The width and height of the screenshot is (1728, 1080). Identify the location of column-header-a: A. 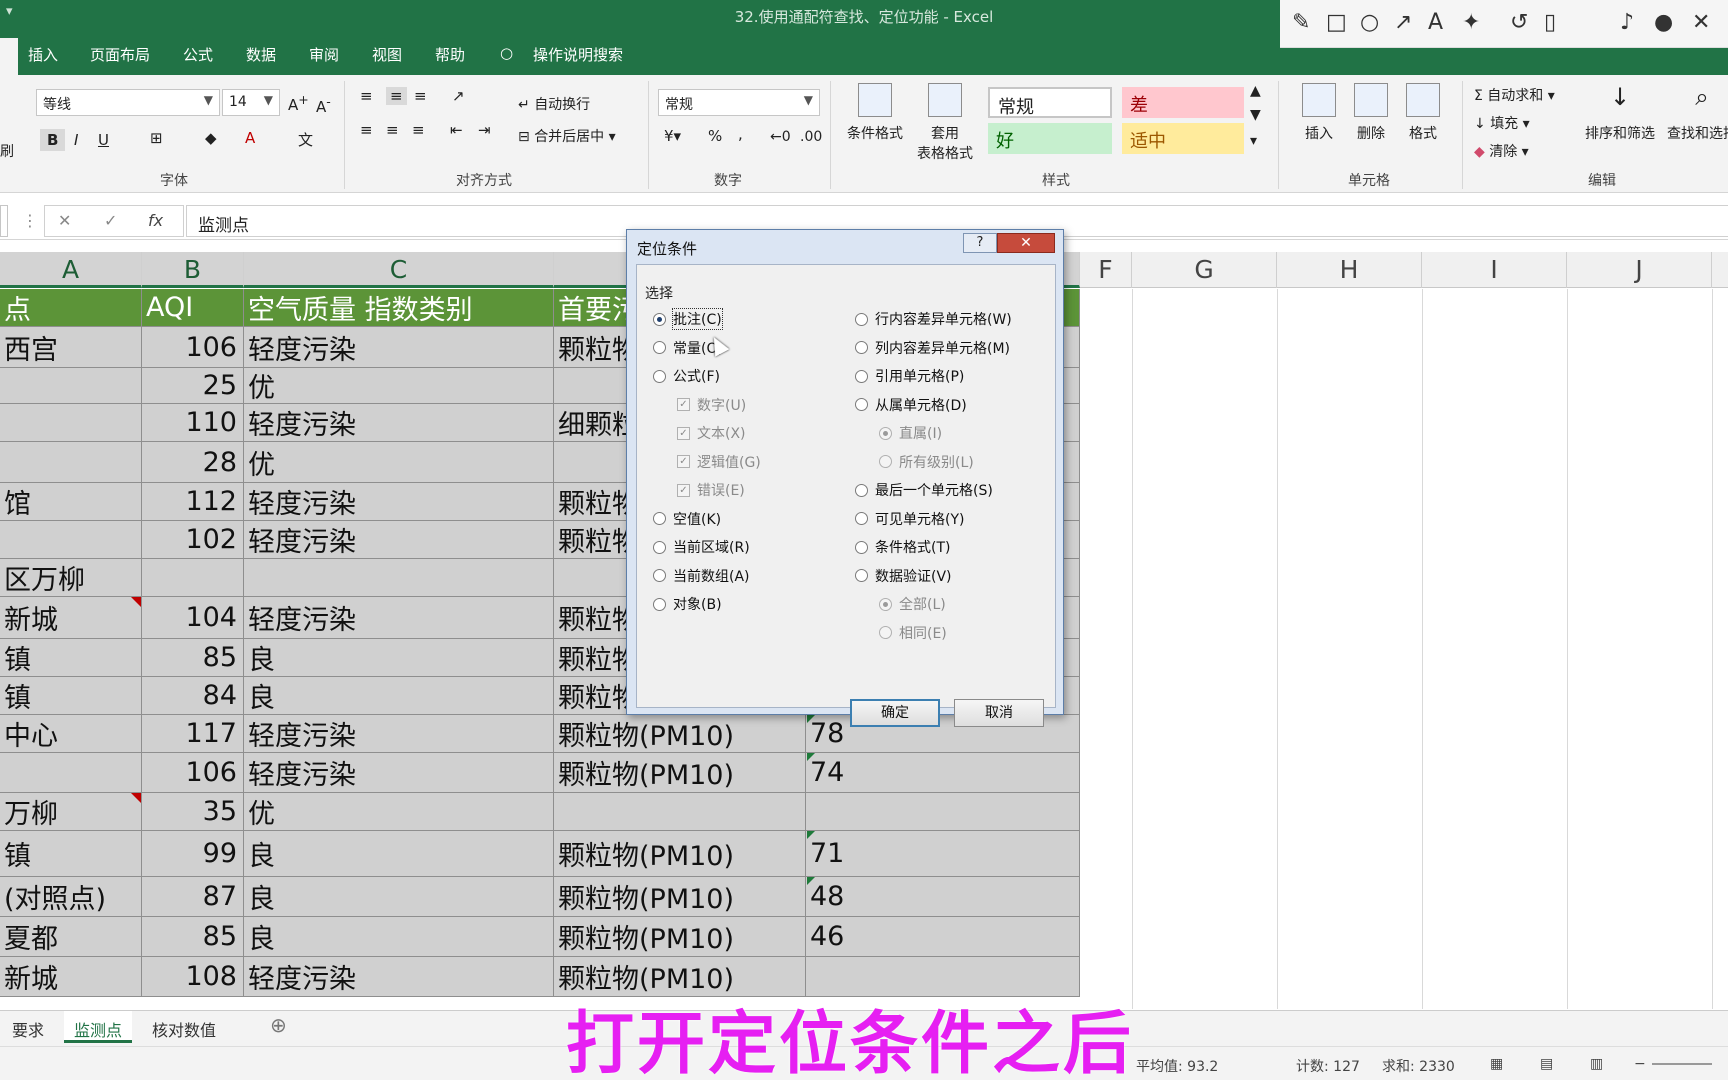
(71, 270).